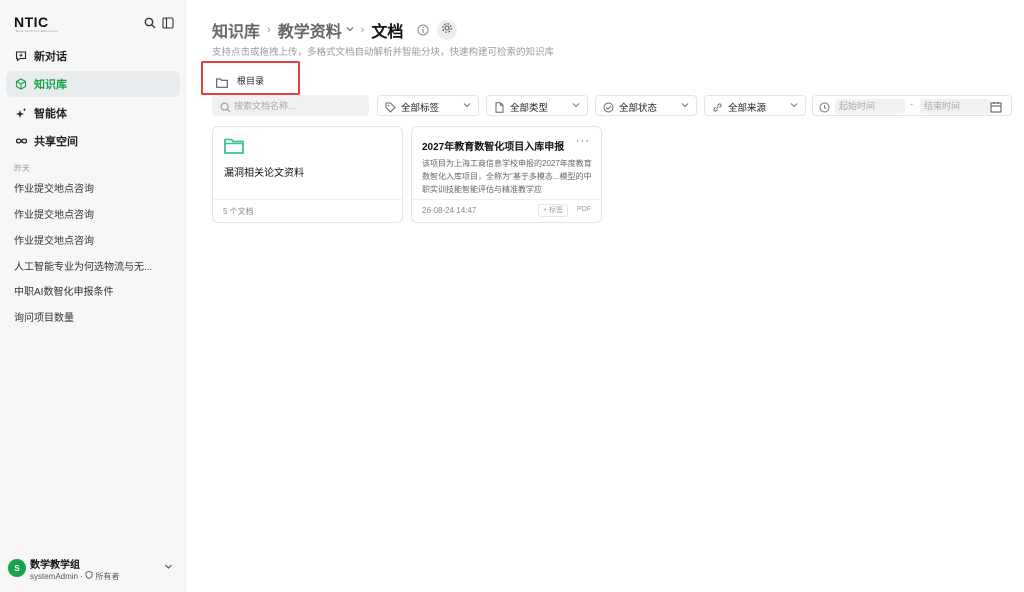 The width and height of the screenshot is (1024, 592). Describe the element at coordinates (93, 113) in the screenshot. I see `nav-agents: 智能体` at that location.